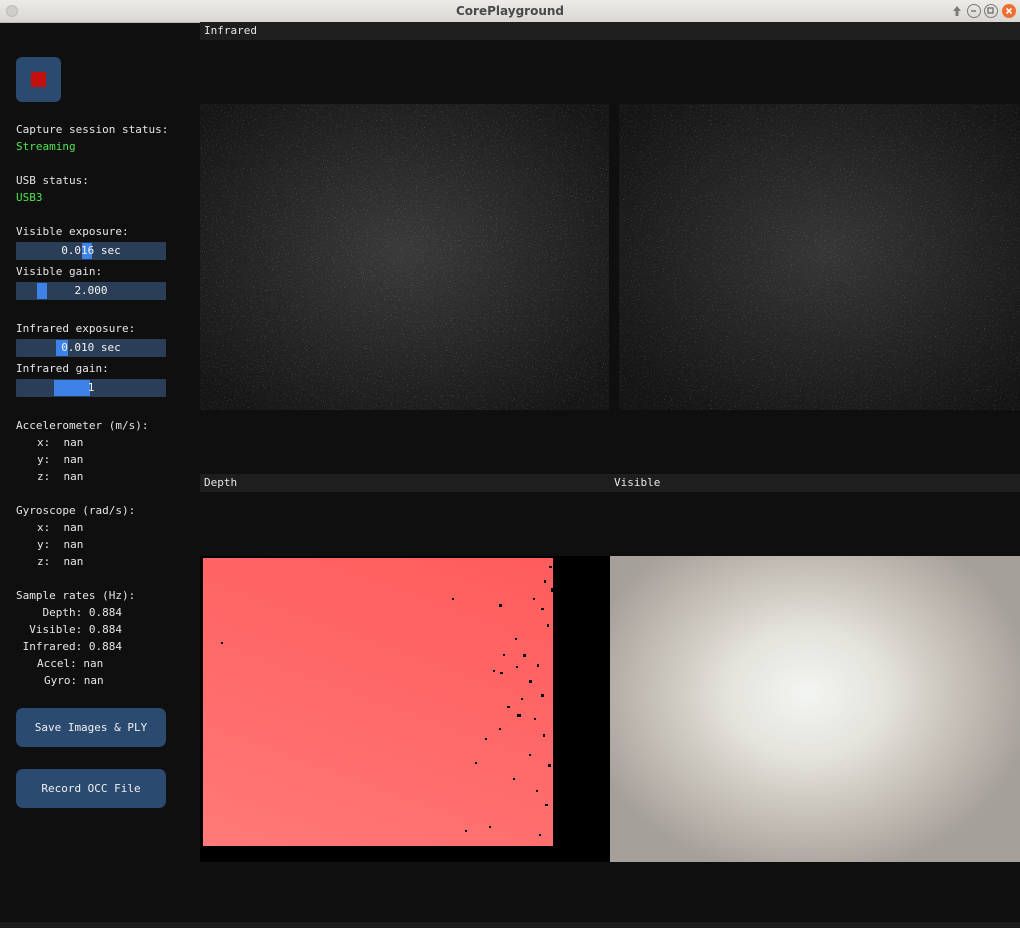 The height and width of the screenshot is (928, 1020). Describe the element at coordinates (60, 442) in the screenshot. I see `accel-x-value: x: nan` at that location.